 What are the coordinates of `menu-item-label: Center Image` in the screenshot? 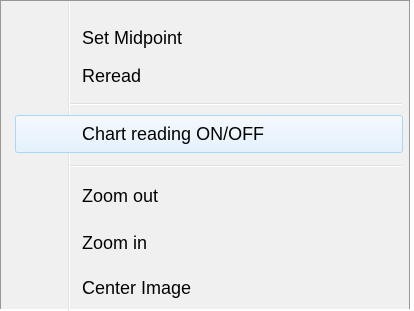 It's located at (137, 288).